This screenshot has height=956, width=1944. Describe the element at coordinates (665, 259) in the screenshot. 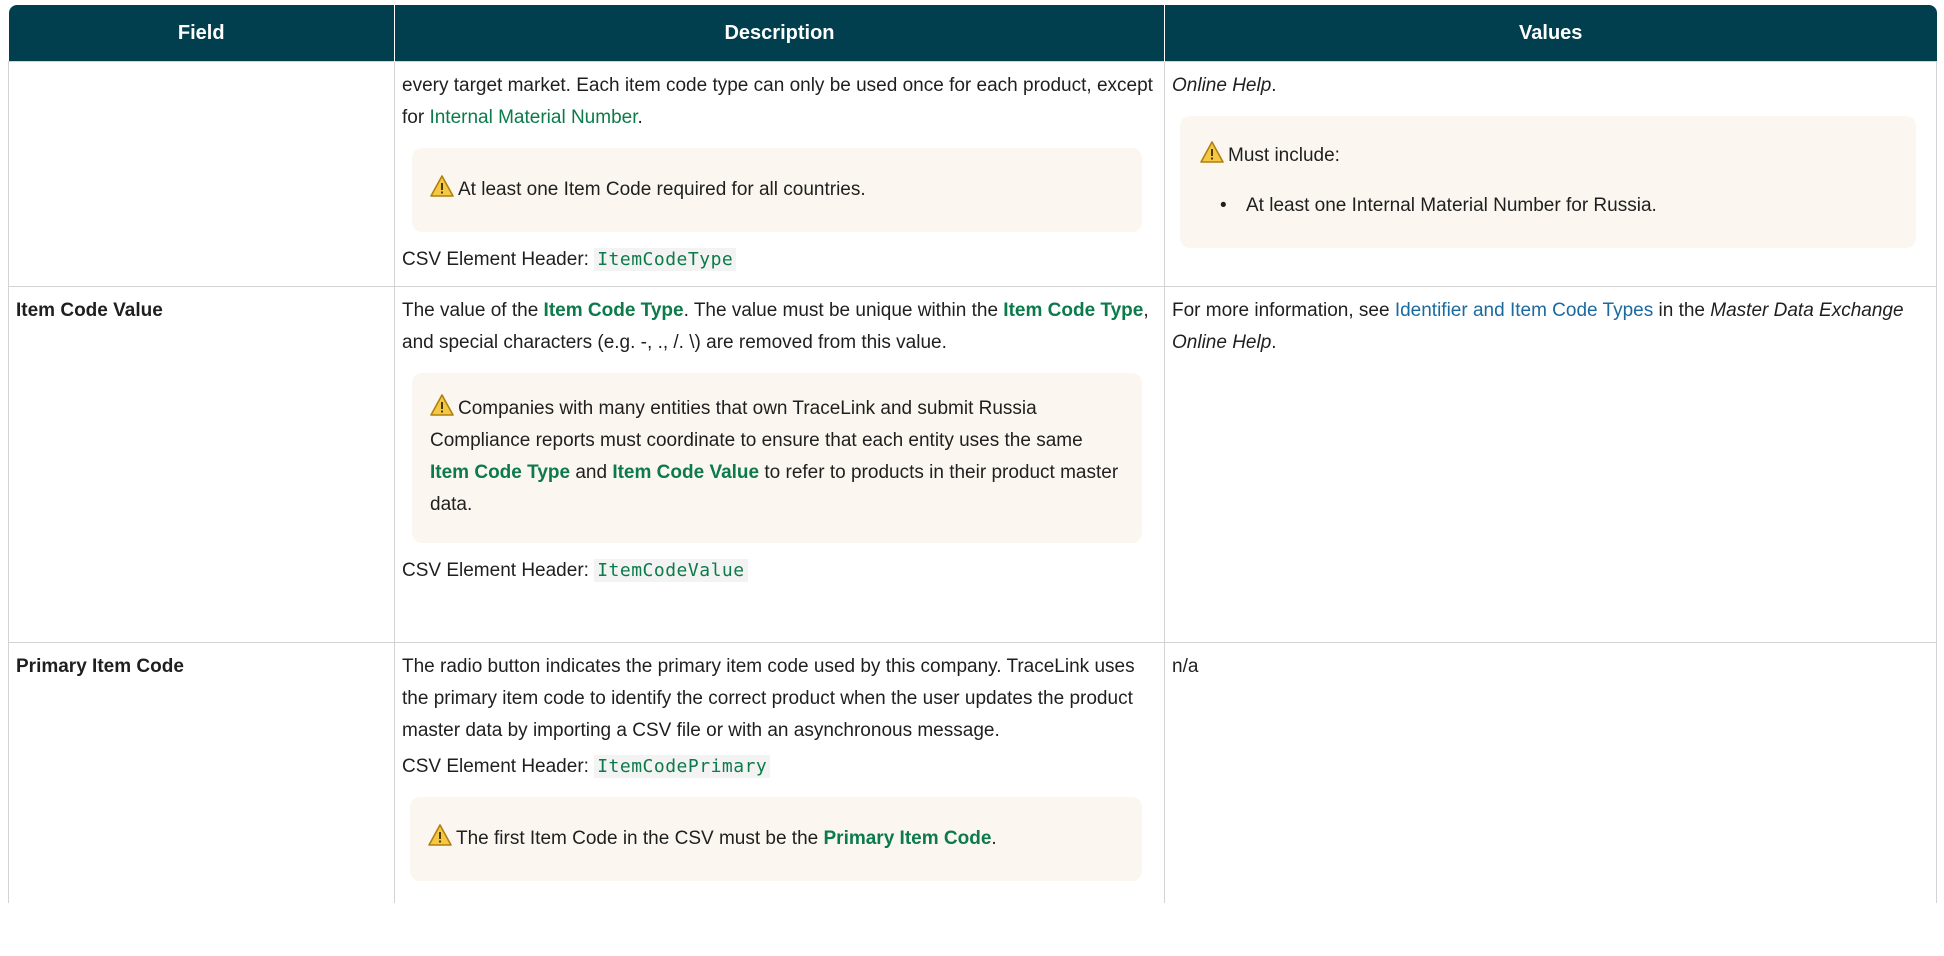

I see `csv-code: ItemCodeType` at that location.